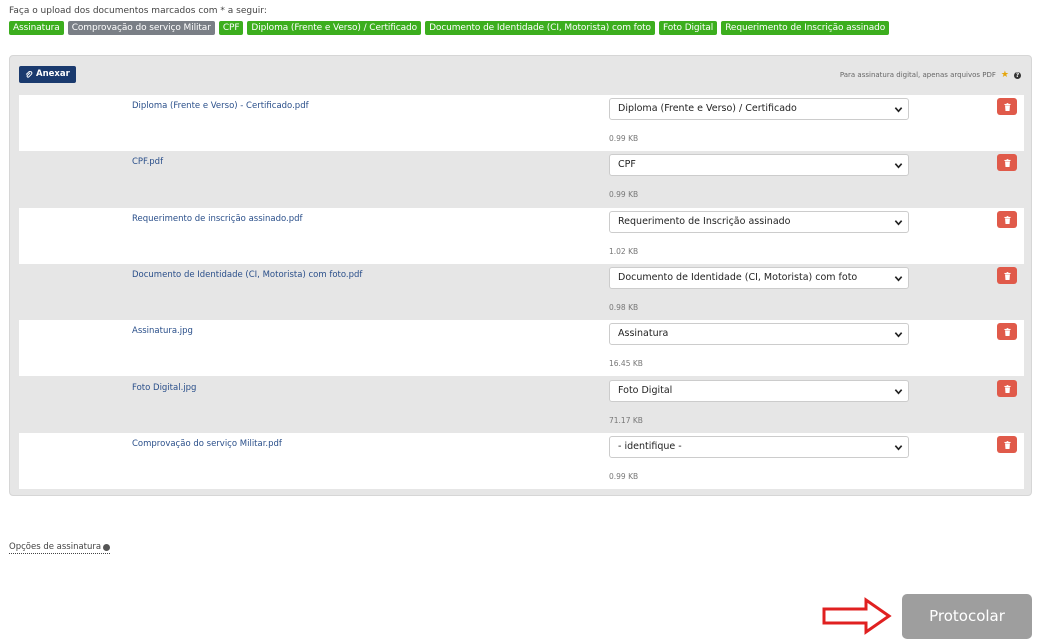 Image resolution: width=1050 pixels, height=644 pixels. Describe the element at coordinates (759, 391) in the screenshot. I see `document-type-select: Foto Digital` at that location.